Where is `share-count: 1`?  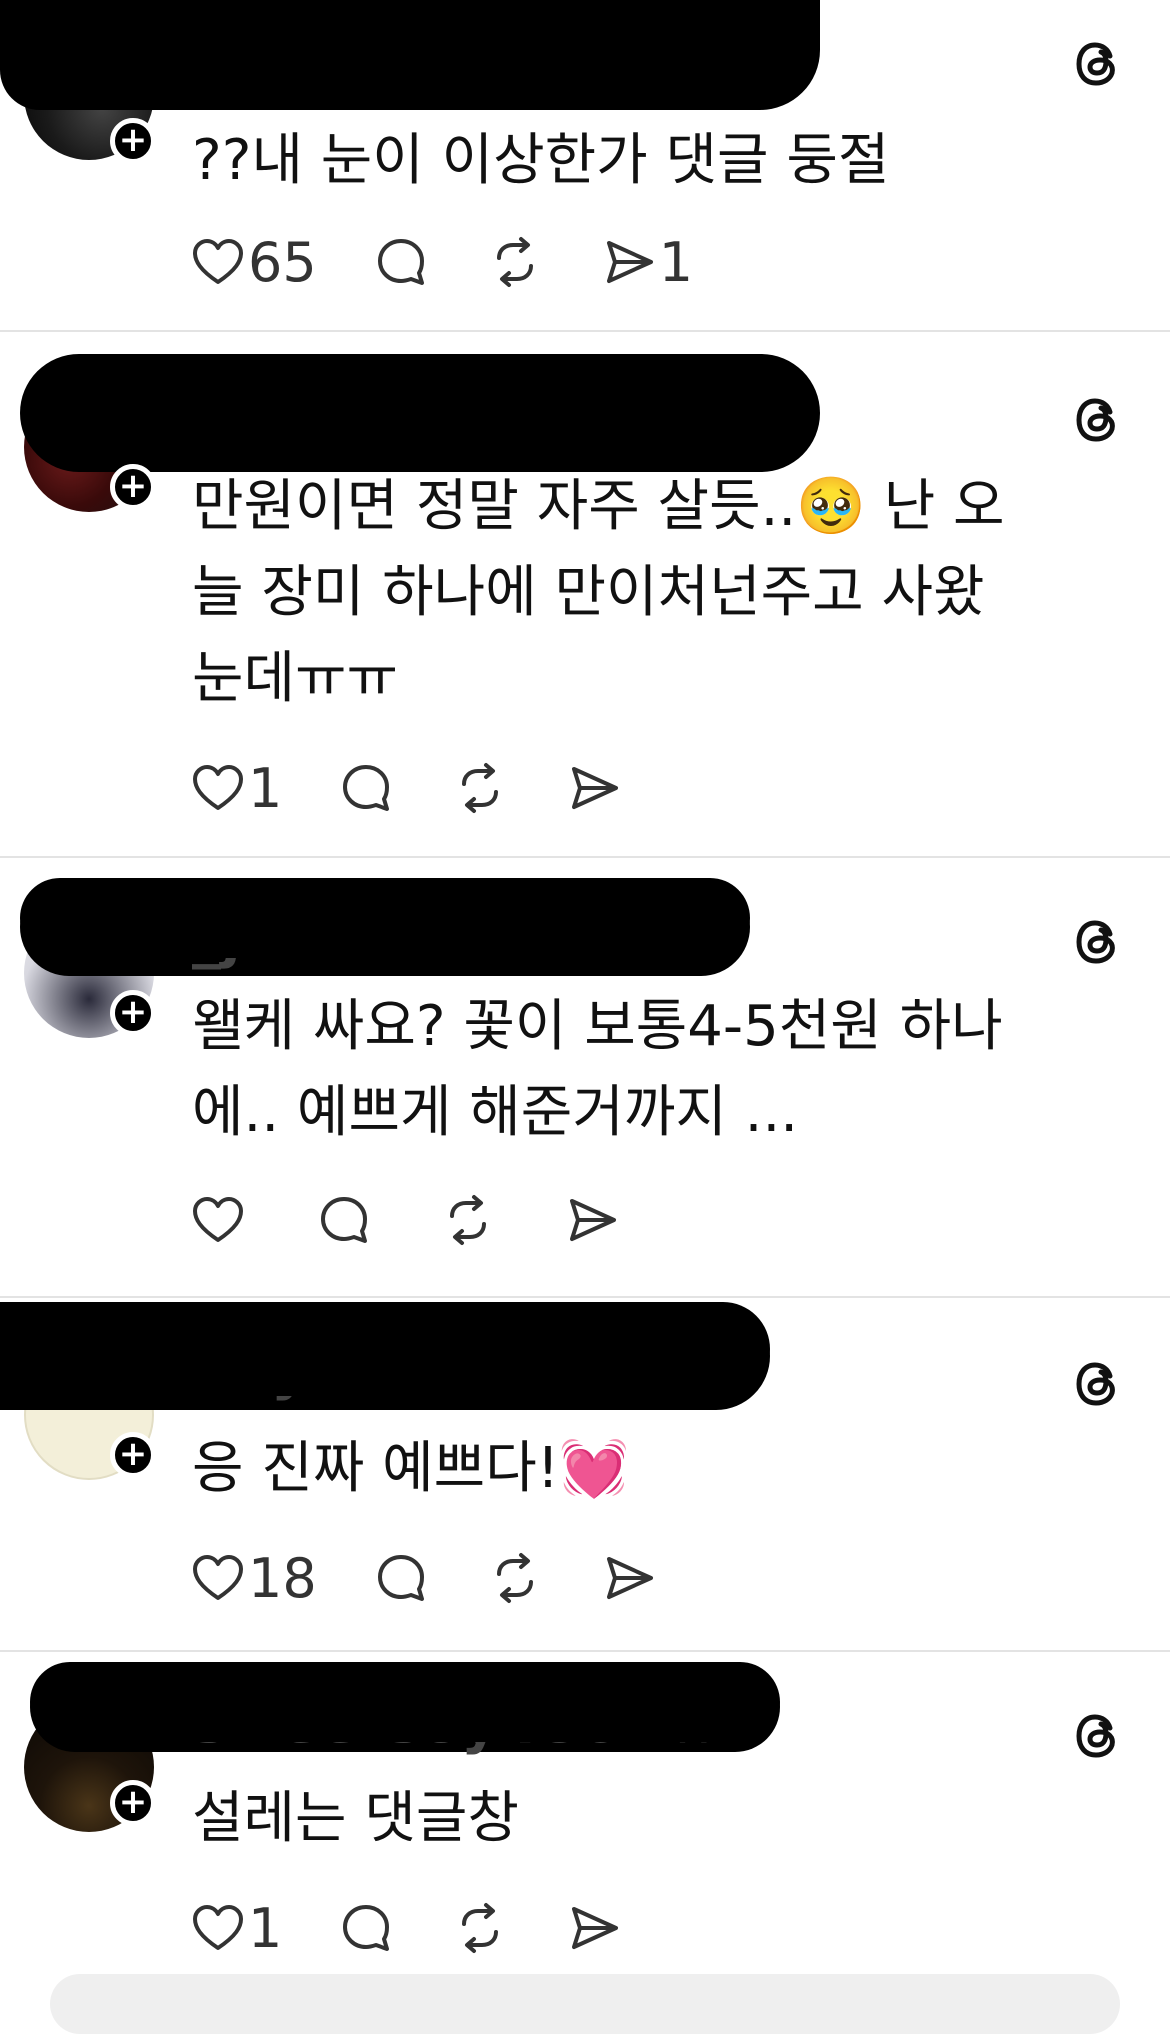 share-count: 1 is located at coordinates (676, 262).